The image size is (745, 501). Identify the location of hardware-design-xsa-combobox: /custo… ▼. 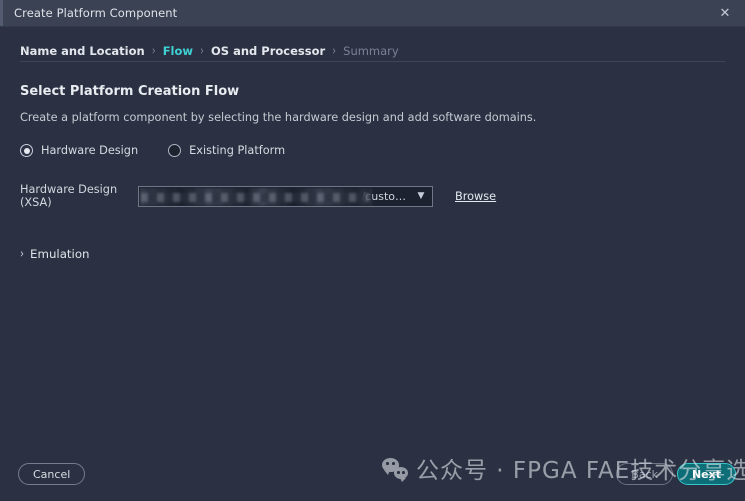
(285, 196).